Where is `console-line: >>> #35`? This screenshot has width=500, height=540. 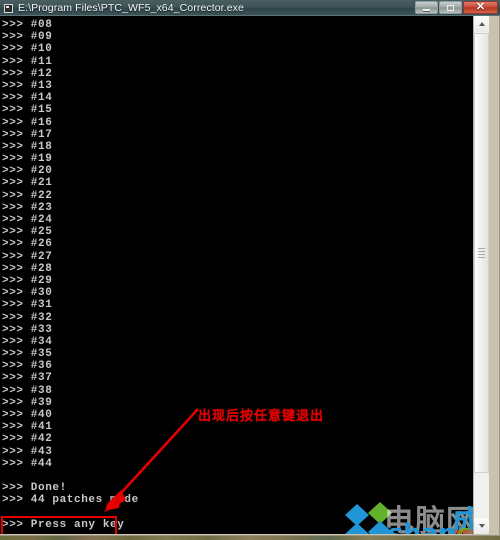
console-line: >>> #35 is located at coordinates (27, 354).